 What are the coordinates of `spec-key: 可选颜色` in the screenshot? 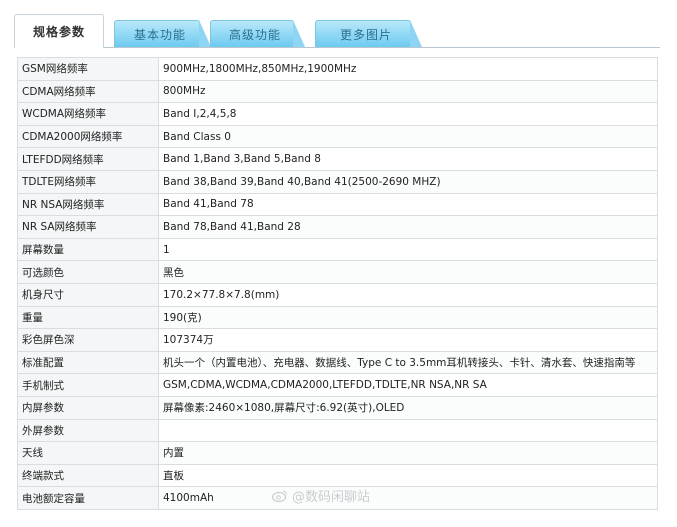 It's located at (88, 272).